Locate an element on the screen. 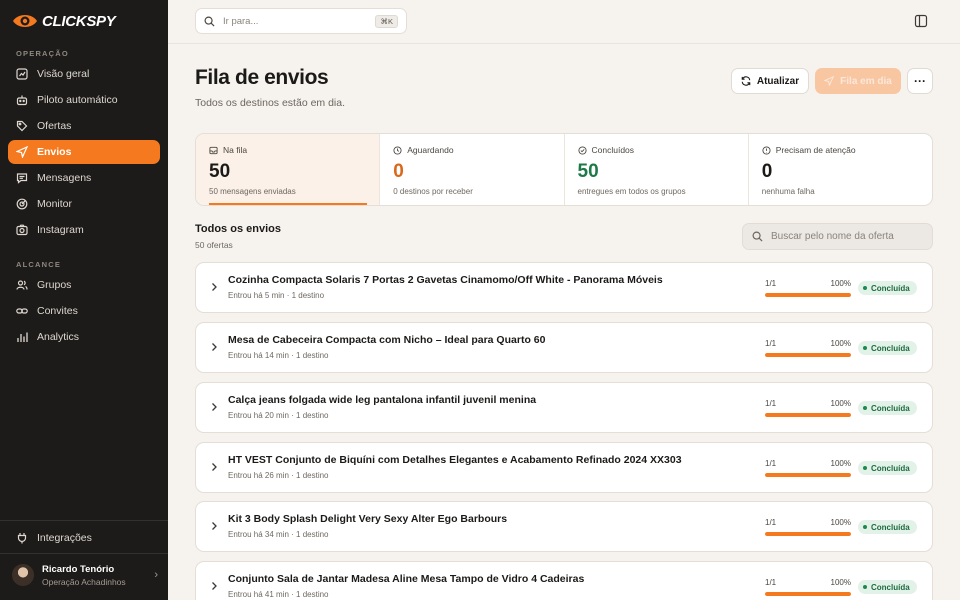 The image size is (960, 600). user-name: Ricardo Tenório is located at coordinates (78, 569).